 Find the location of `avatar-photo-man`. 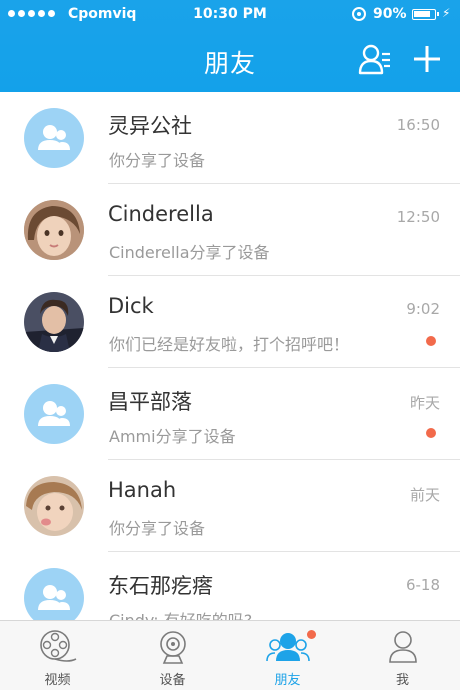

avatar-photo-man is located at coordinates (54, 322).